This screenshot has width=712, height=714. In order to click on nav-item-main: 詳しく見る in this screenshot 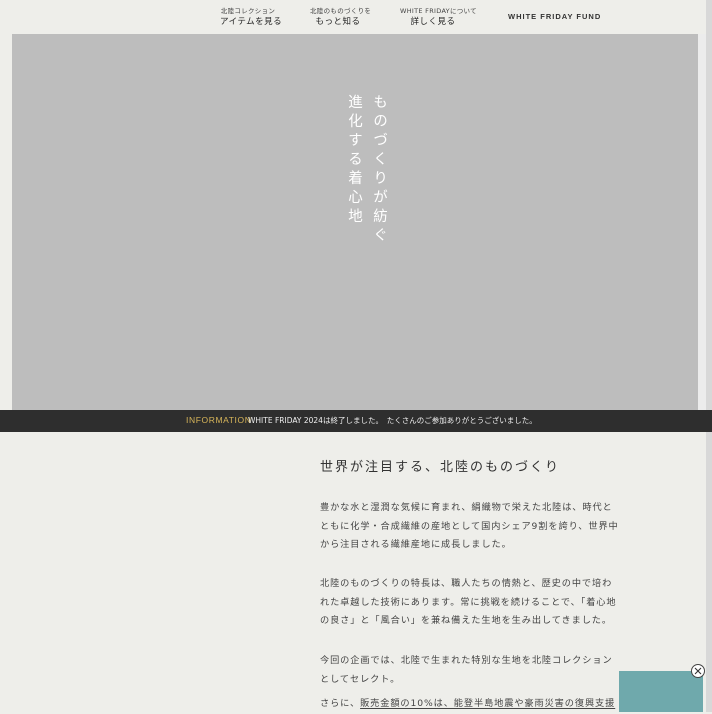, I will do `click(433, 22)`.